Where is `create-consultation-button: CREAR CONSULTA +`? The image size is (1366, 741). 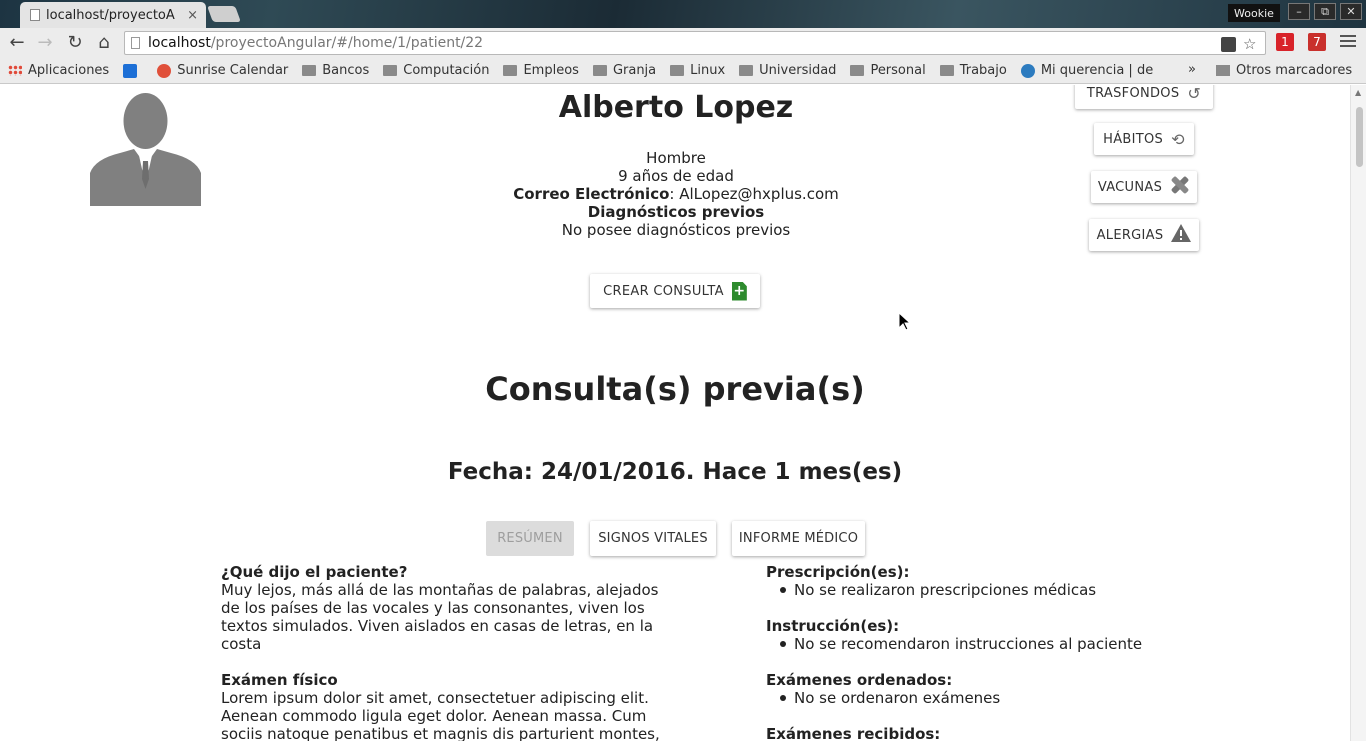
create-consultation-button: CREAR CONSULTA + is located at coordinates (675, 291).